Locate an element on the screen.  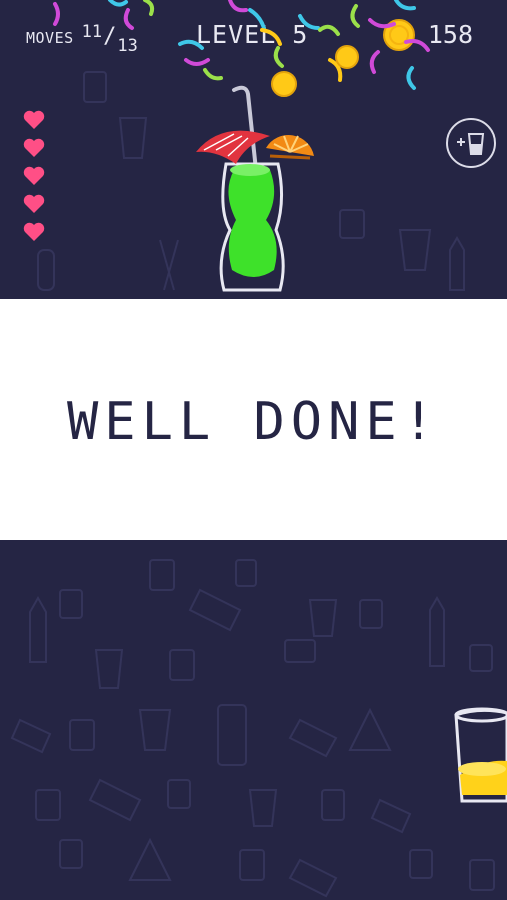
coin-icon is located at coordinates (399, 35).